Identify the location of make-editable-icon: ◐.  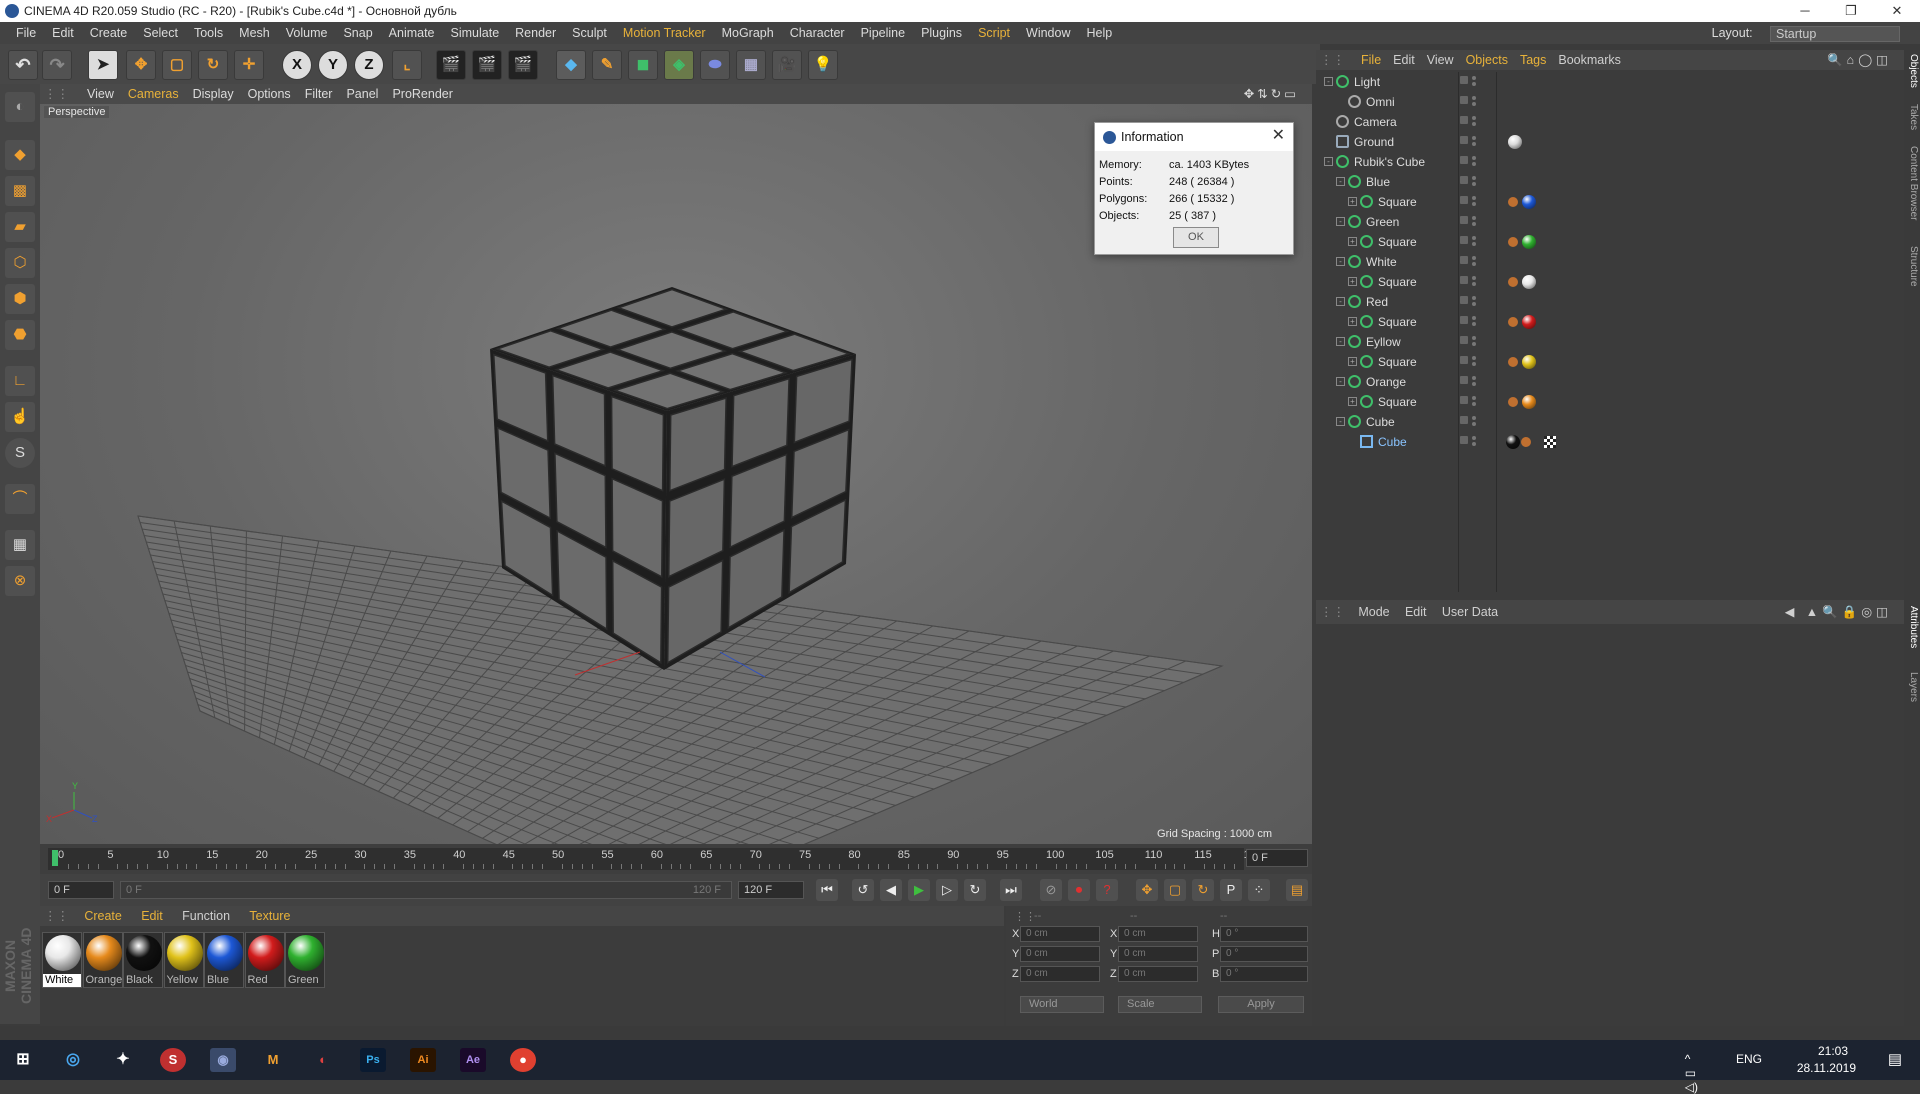
(20, 107).